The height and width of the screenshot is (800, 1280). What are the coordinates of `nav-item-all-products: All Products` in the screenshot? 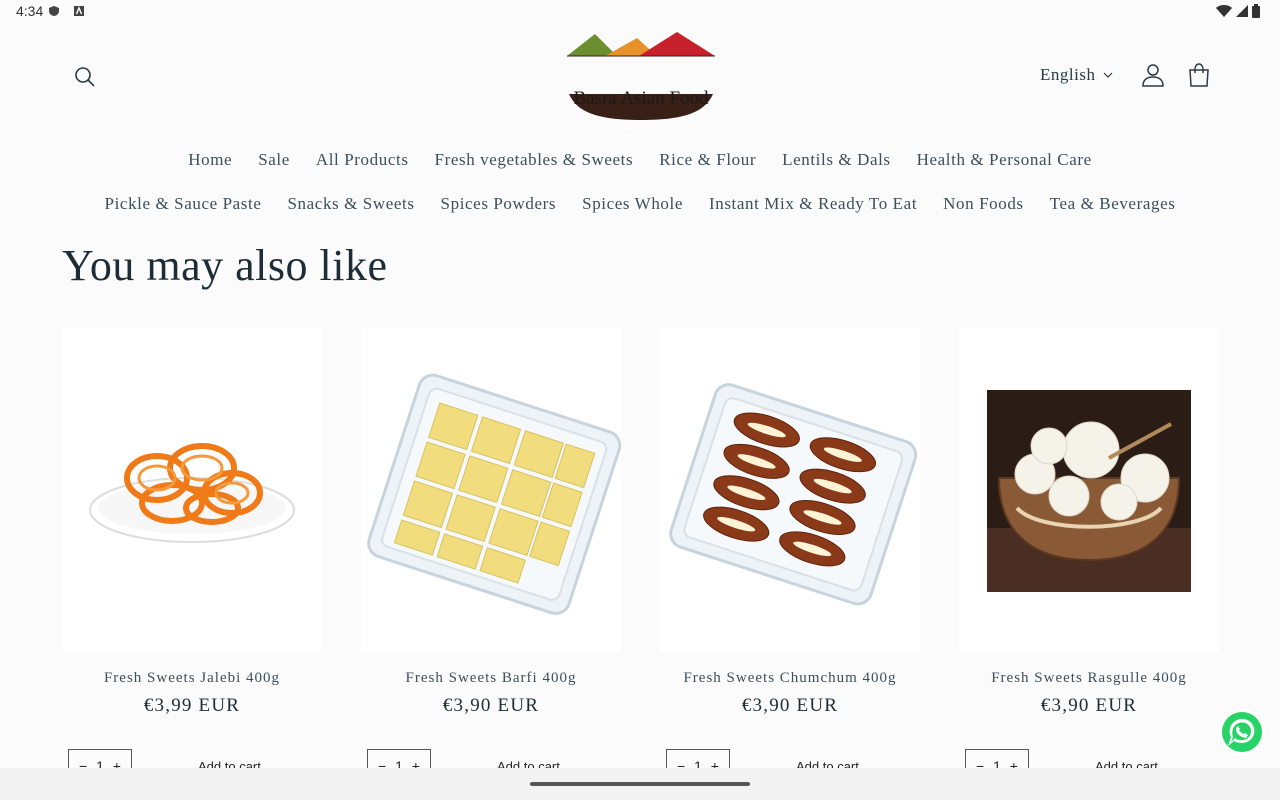 It's located at (362, 160).